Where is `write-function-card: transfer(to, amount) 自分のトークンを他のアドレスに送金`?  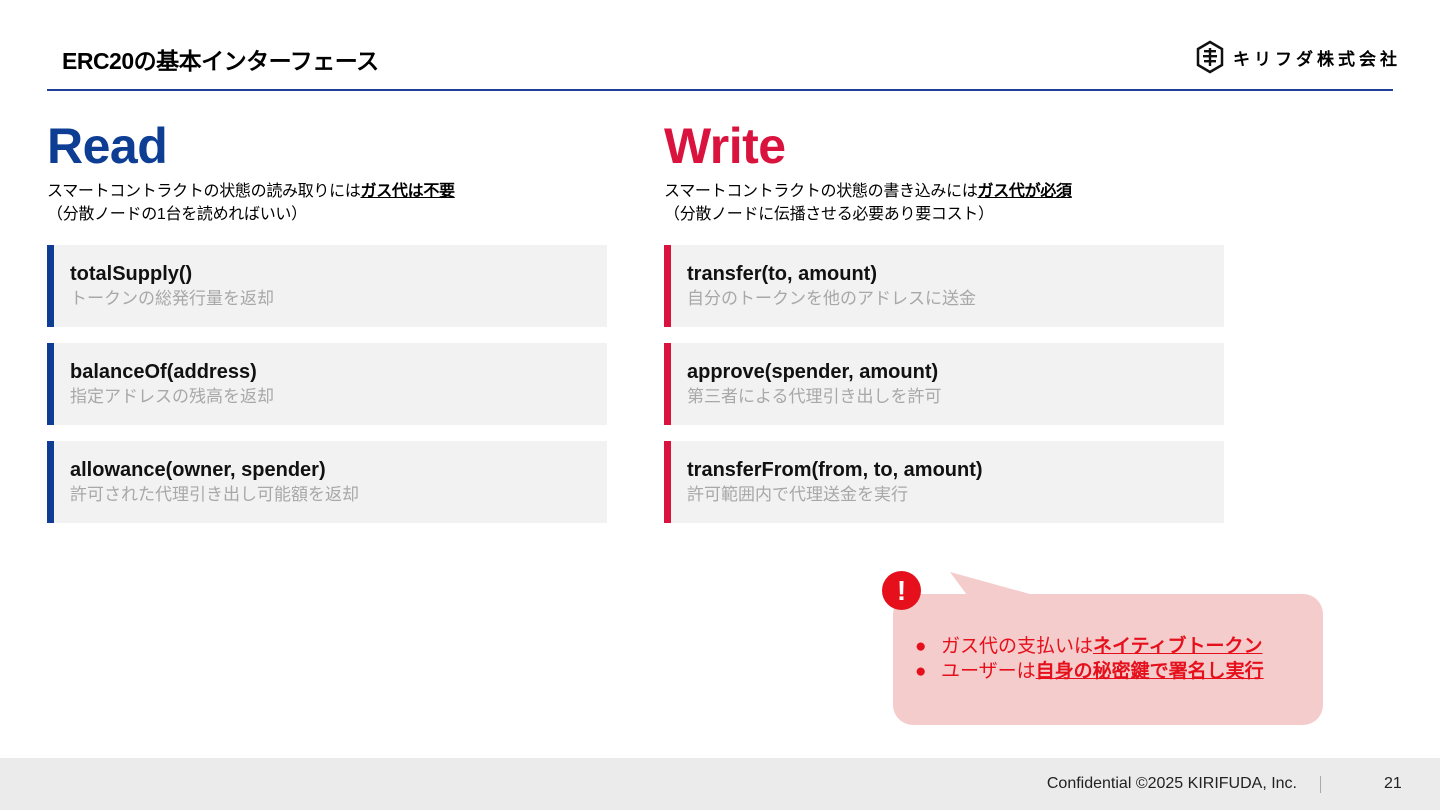 write-function-card: transfer(to, amount) 自分のトークンを他のアドレスに送金 is located at coordinates (944, 286).